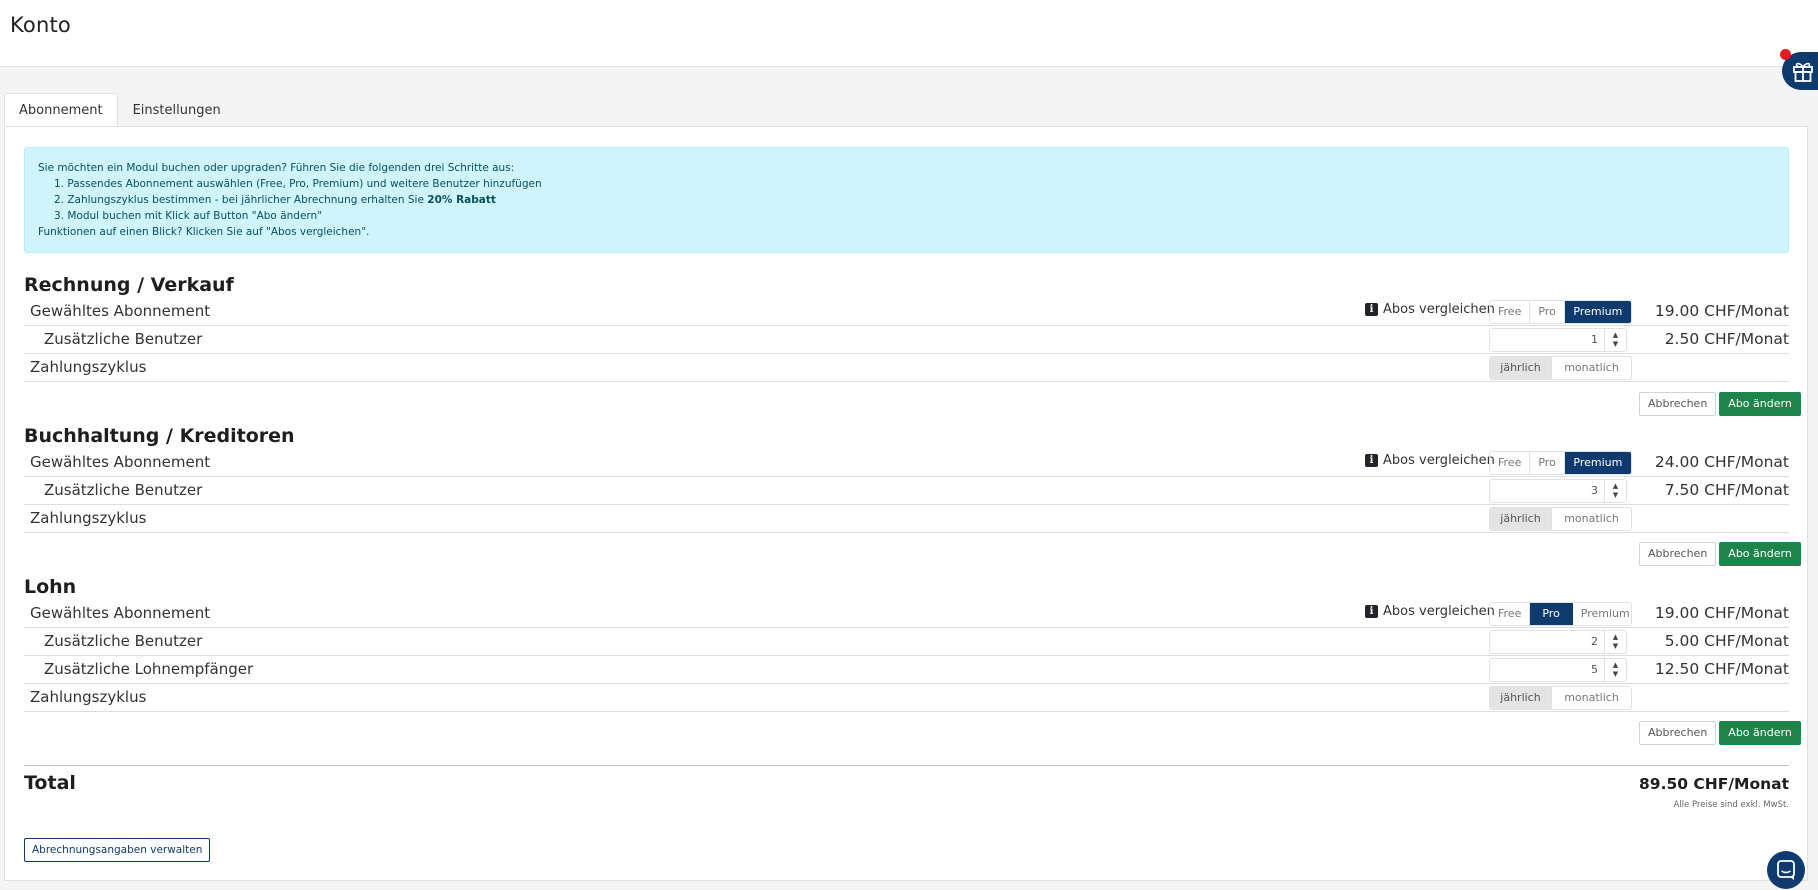 The image size is (1818, 890). Describe the element at coordinates (1547, 670) in the screenshot. I see `payees-value: 5` at that location.